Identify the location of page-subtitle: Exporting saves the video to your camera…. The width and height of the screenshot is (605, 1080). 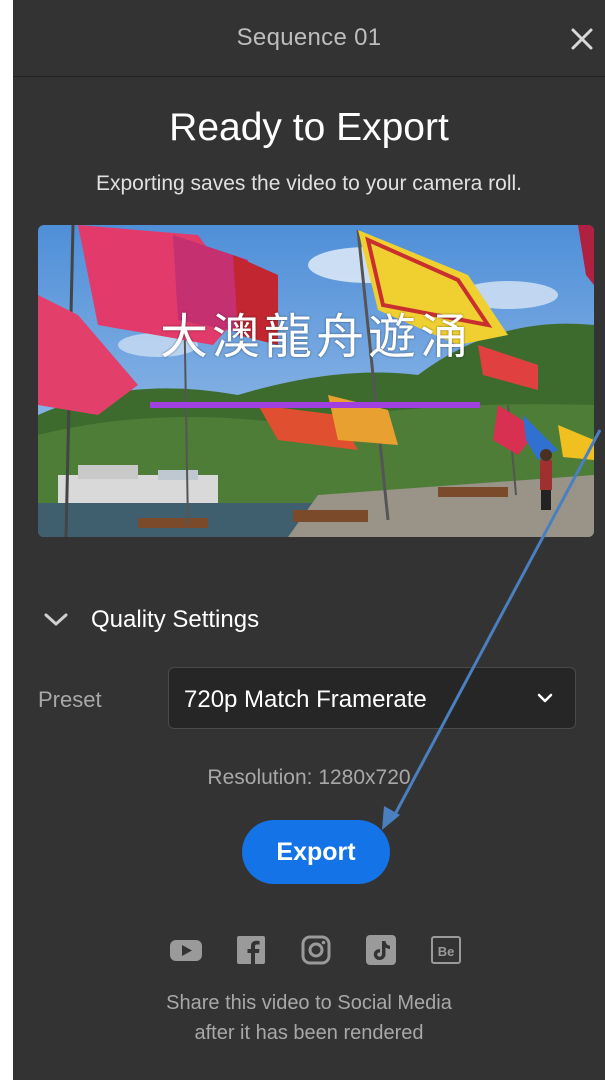
(309, 183).